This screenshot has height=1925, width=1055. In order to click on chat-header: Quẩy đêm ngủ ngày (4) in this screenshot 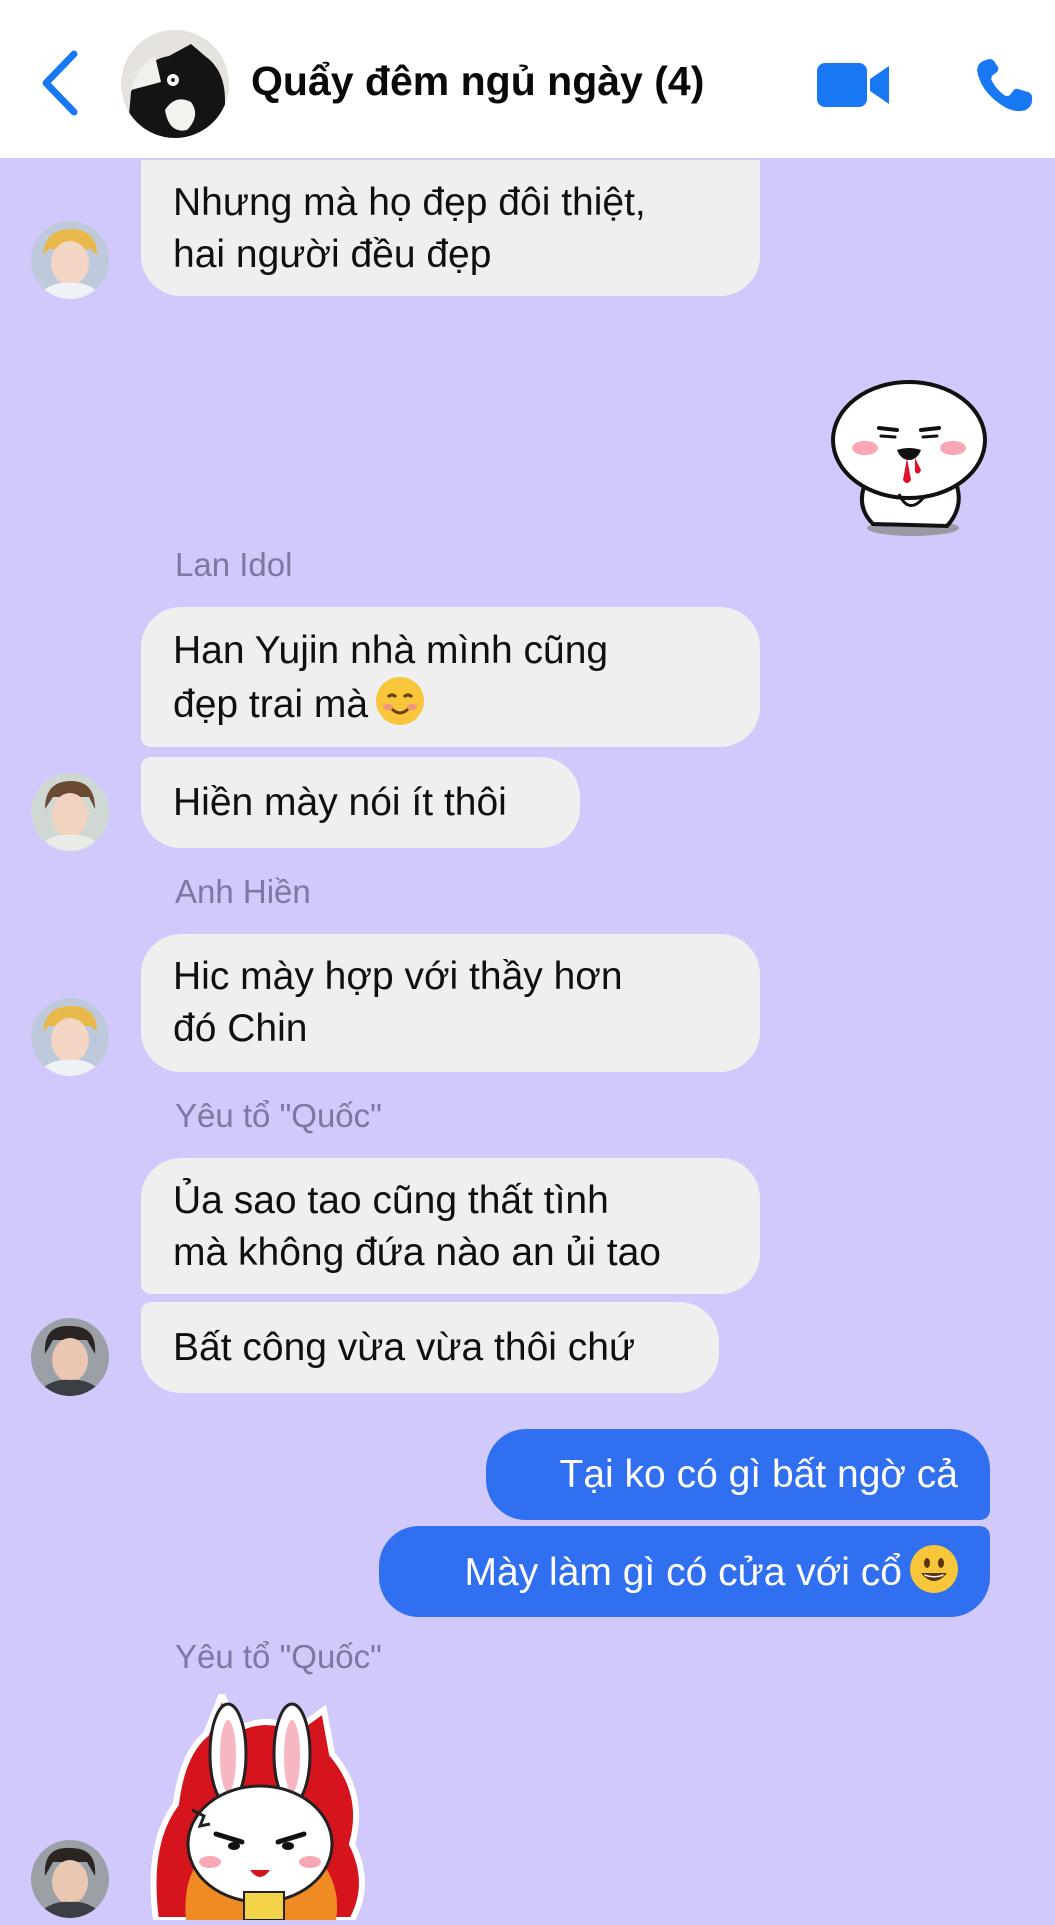, I will do `click(527, 79)`.